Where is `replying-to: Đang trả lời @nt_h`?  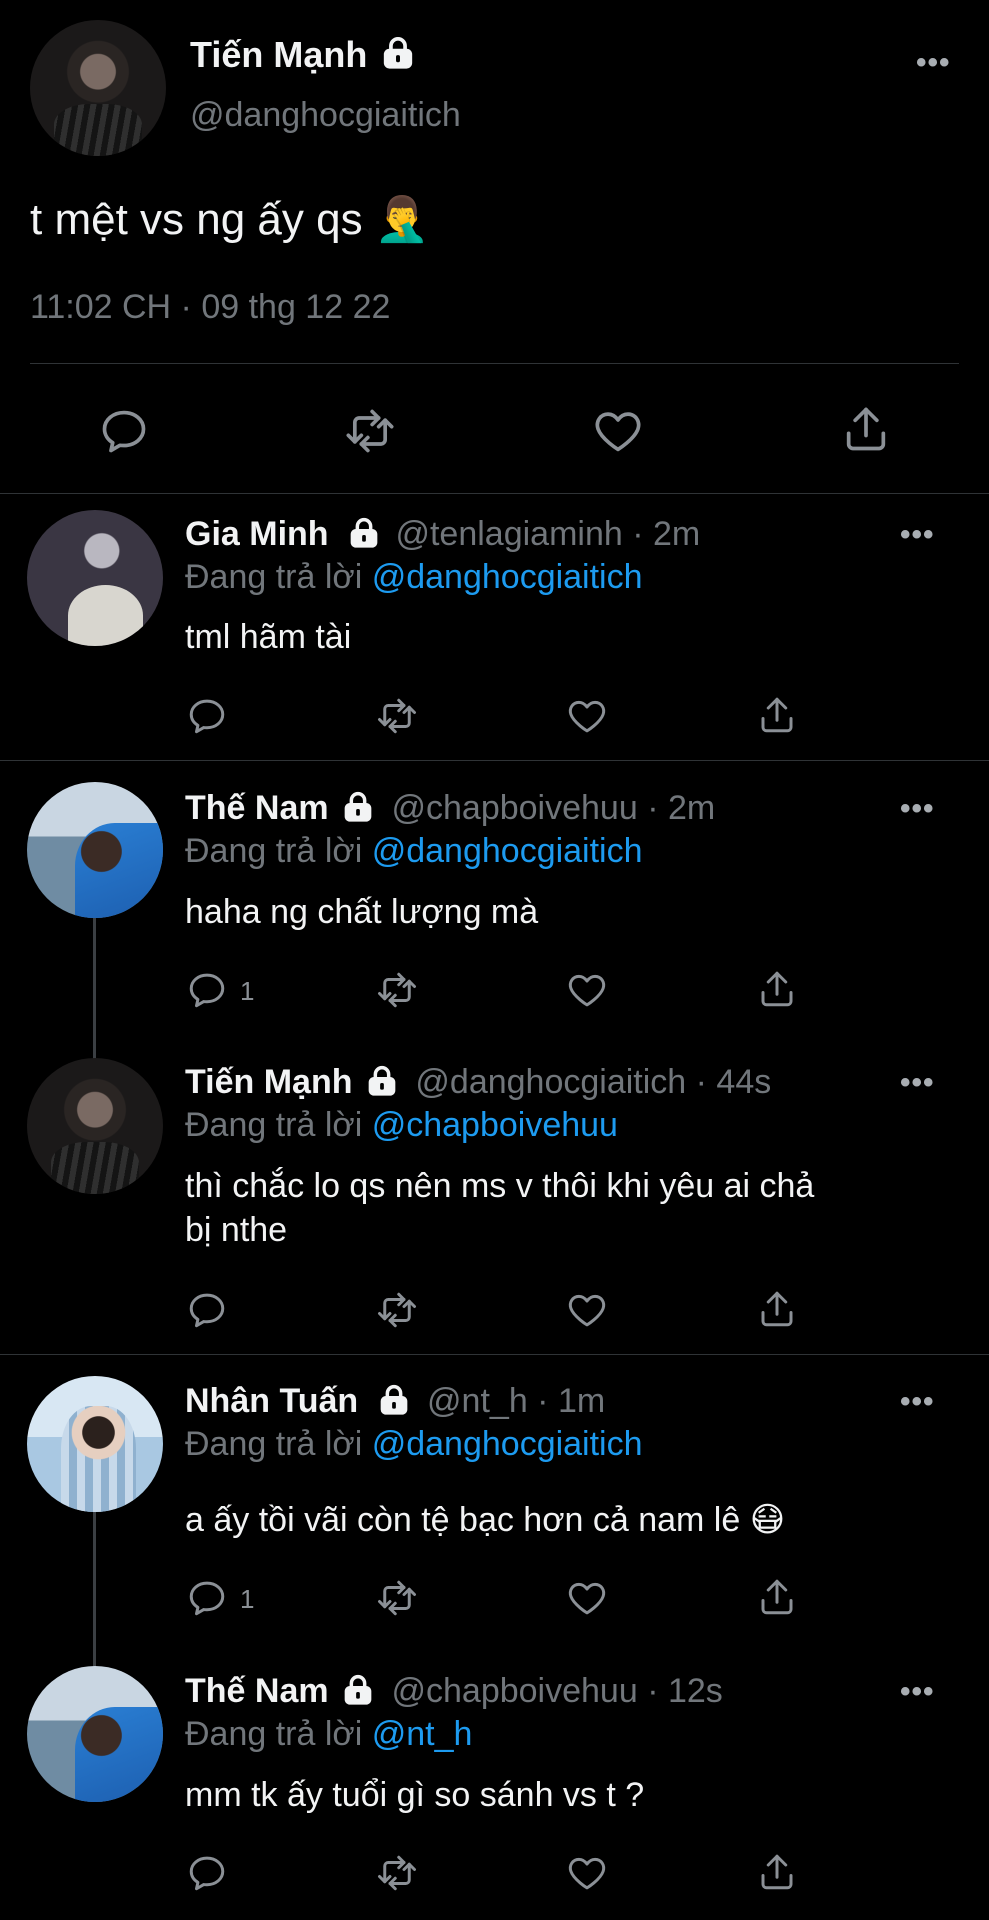 replying-to: Đang trả lời @nt_h is located at coordinates (328, 1734).